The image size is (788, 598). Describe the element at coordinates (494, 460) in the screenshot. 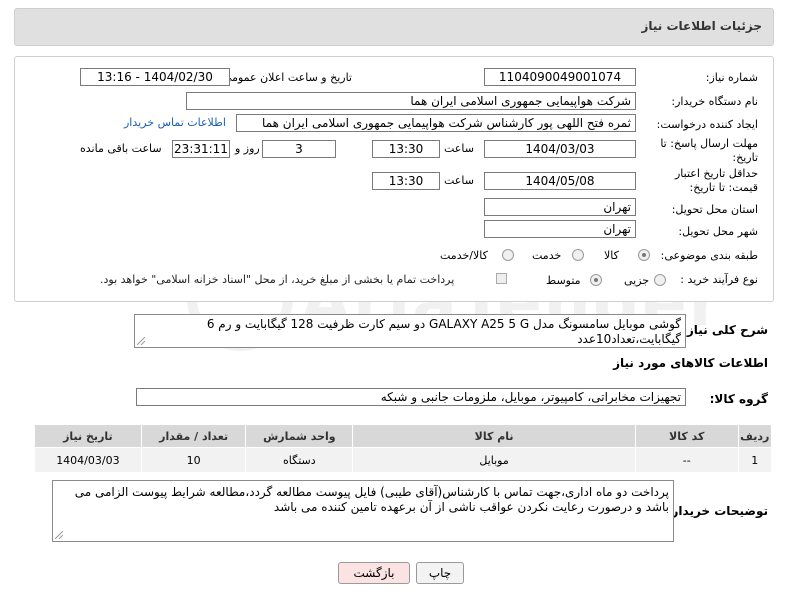

I see `cell-name: موبایل` at that location.